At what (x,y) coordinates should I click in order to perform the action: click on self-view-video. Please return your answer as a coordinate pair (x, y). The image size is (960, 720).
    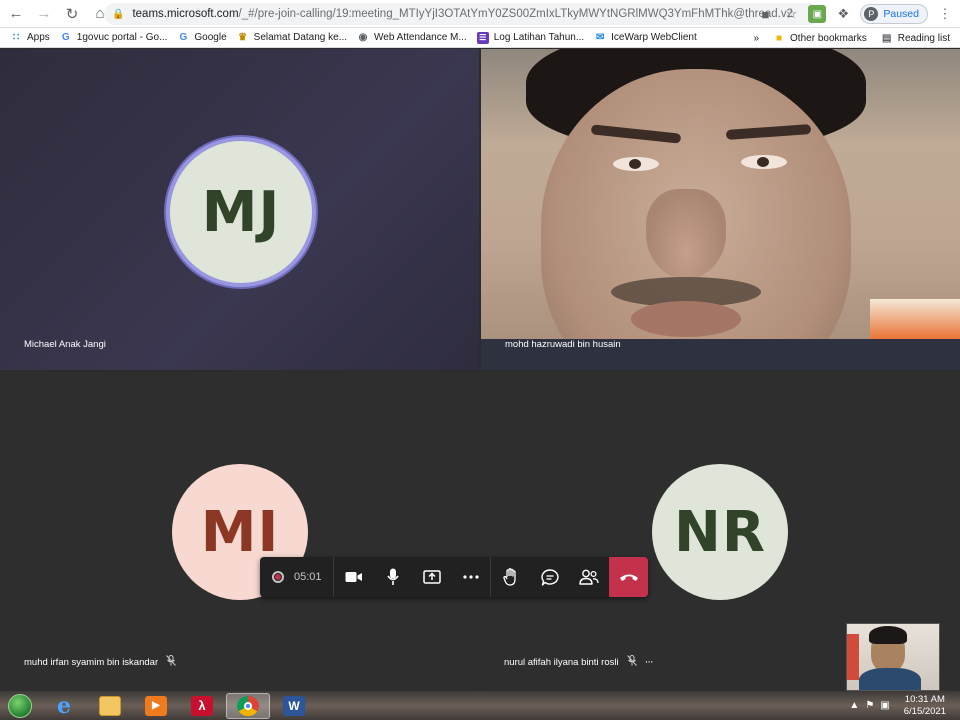
    Looking at the image, I should click on (893, 657).